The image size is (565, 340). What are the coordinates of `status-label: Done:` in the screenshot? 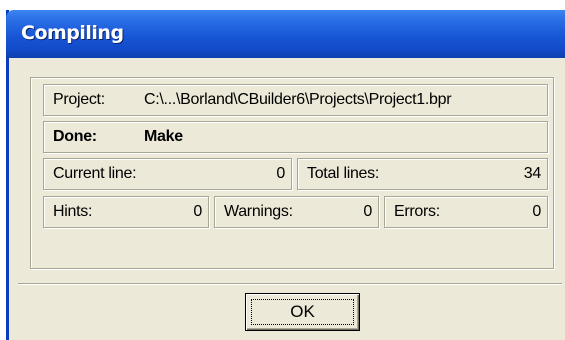 It's located at (75, 136).